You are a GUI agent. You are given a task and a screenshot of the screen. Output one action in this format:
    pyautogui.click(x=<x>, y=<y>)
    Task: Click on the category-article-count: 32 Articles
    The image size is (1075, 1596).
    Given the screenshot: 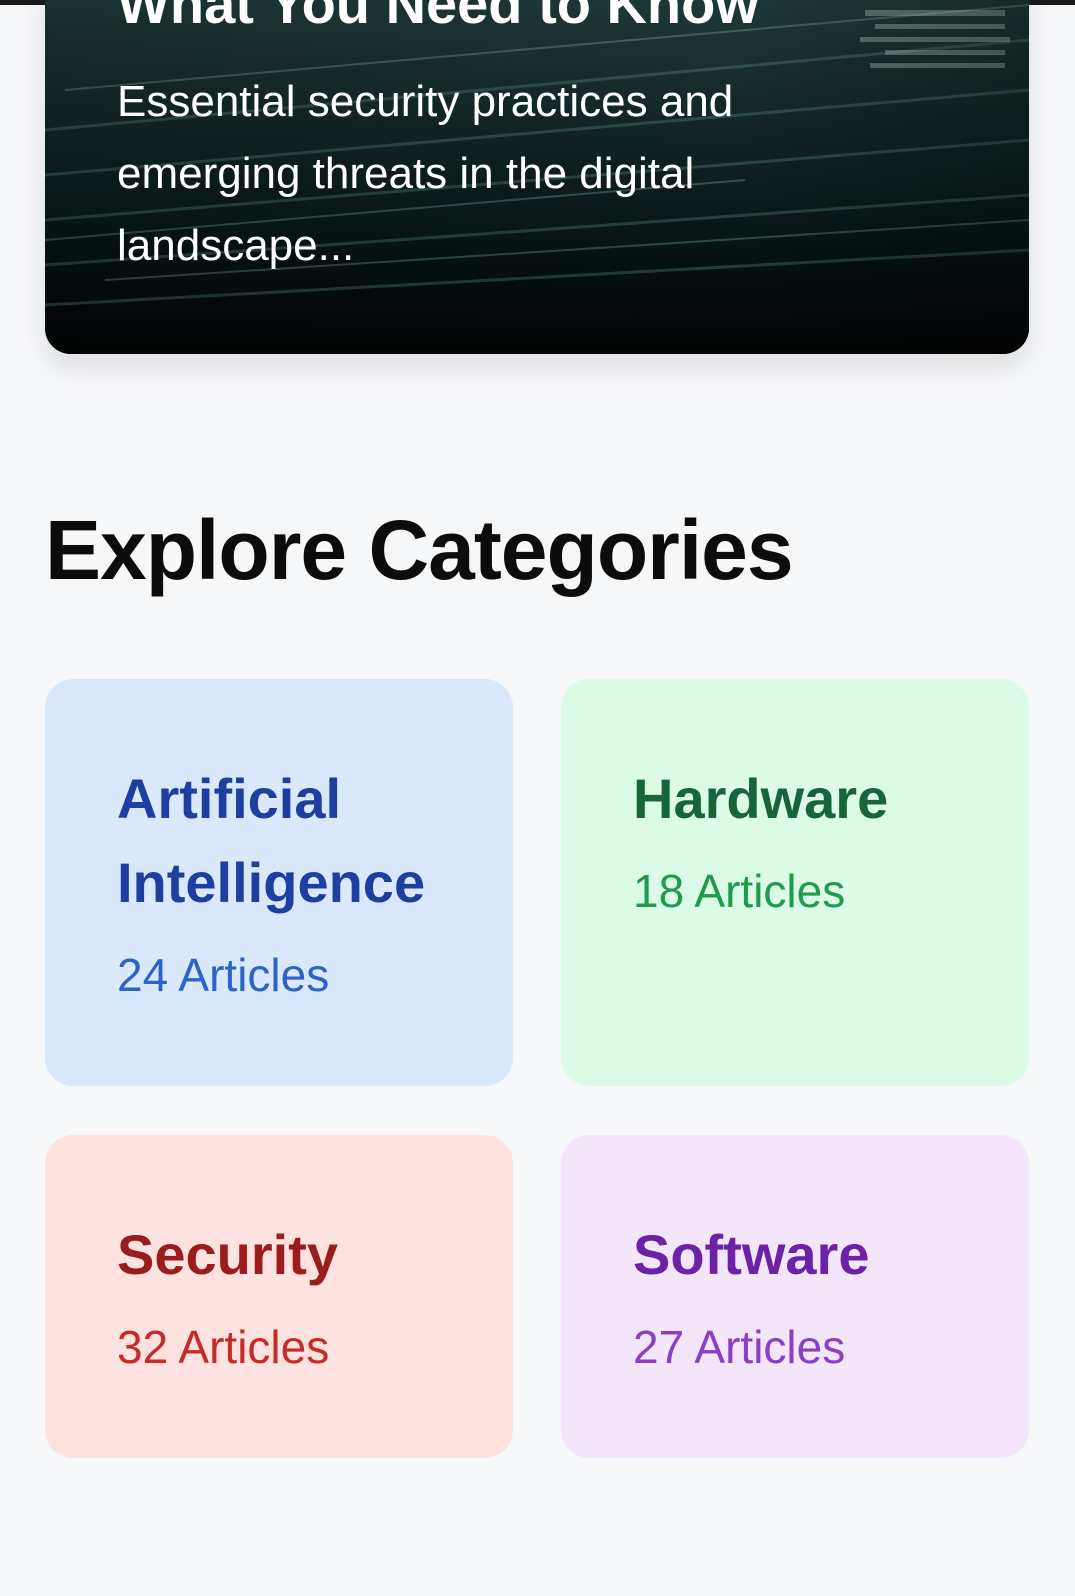 What is the action you would take?
    pyautogui.click(x=223, y=1347)
    